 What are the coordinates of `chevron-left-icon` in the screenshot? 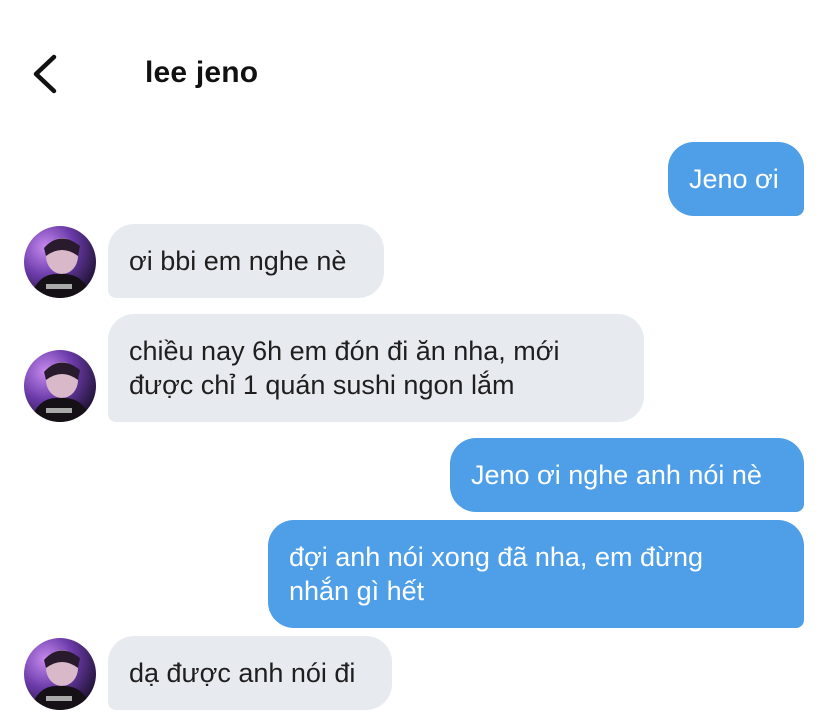 It's located at (45, 74).